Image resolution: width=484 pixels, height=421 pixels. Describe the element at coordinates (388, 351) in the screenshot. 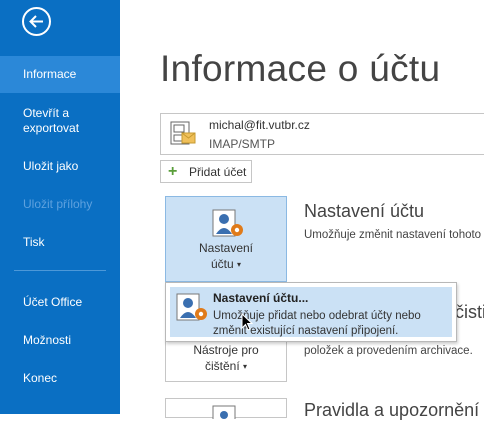

I see `cleanup-description: položek a provedením archivace.` at that location.